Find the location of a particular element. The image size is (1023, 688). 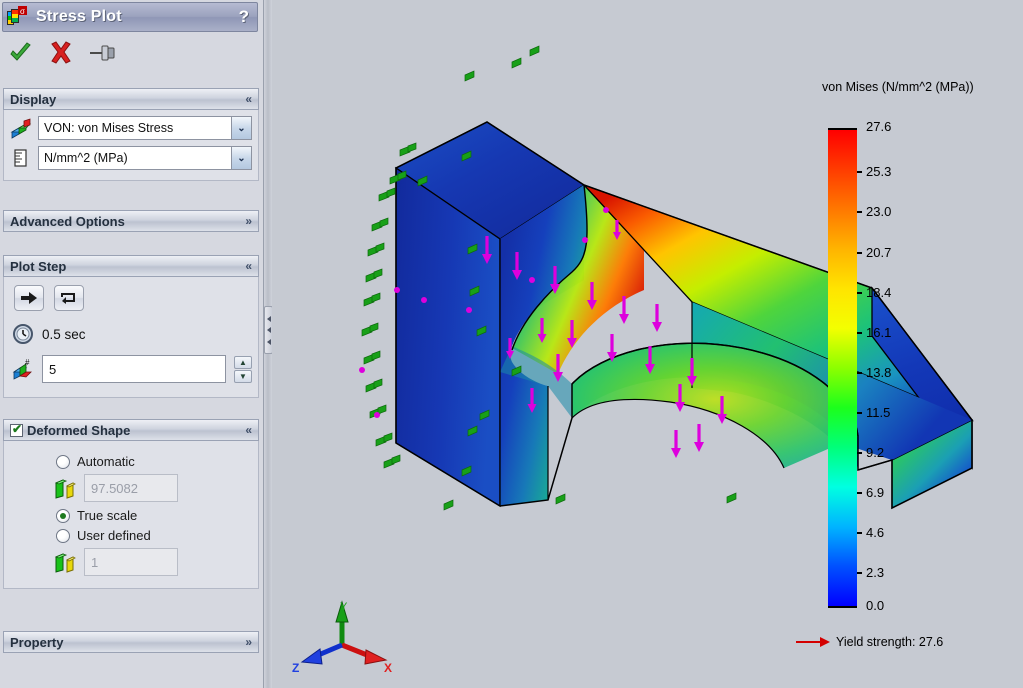

stress-component-icon is located at coordinates (21, 128).